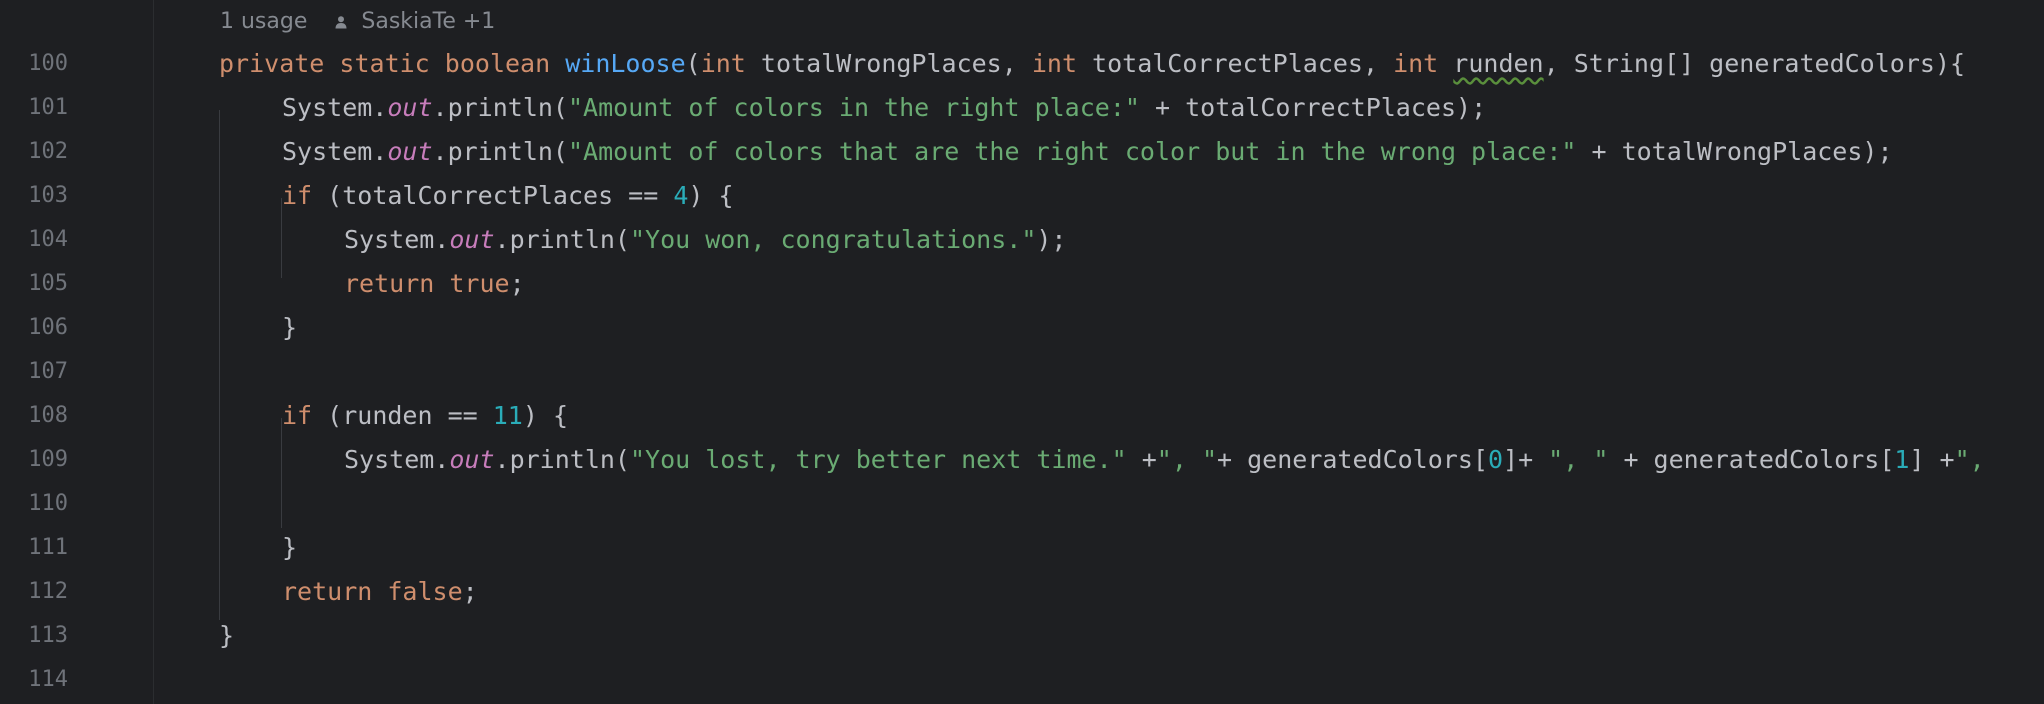  What do you see at coordinates (48, 459) in the screenshot?
I see `line-number: 109` at bounding box center [48, 459].